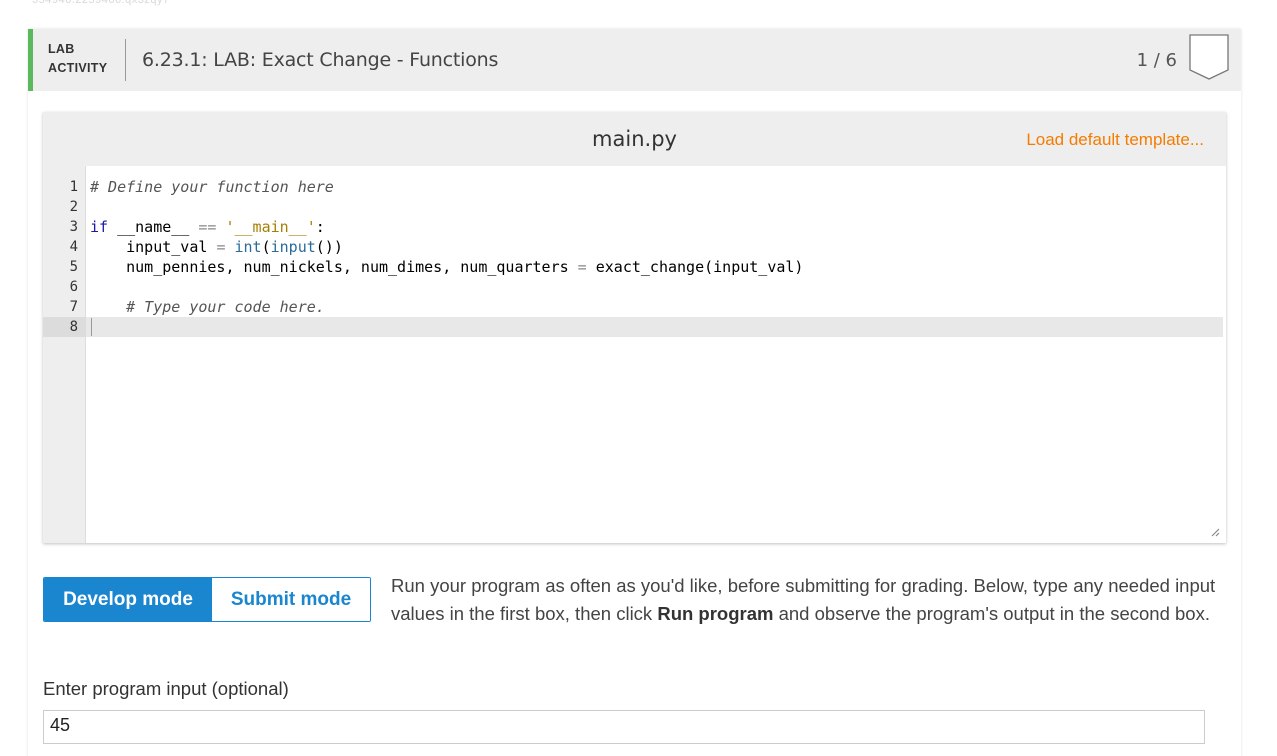 The width and height of the screenshot is (1277, 756). What do you see at coordinates (73, 287) in the screenshot?
I see `line-number: 6` at bounding box center [73, 287].